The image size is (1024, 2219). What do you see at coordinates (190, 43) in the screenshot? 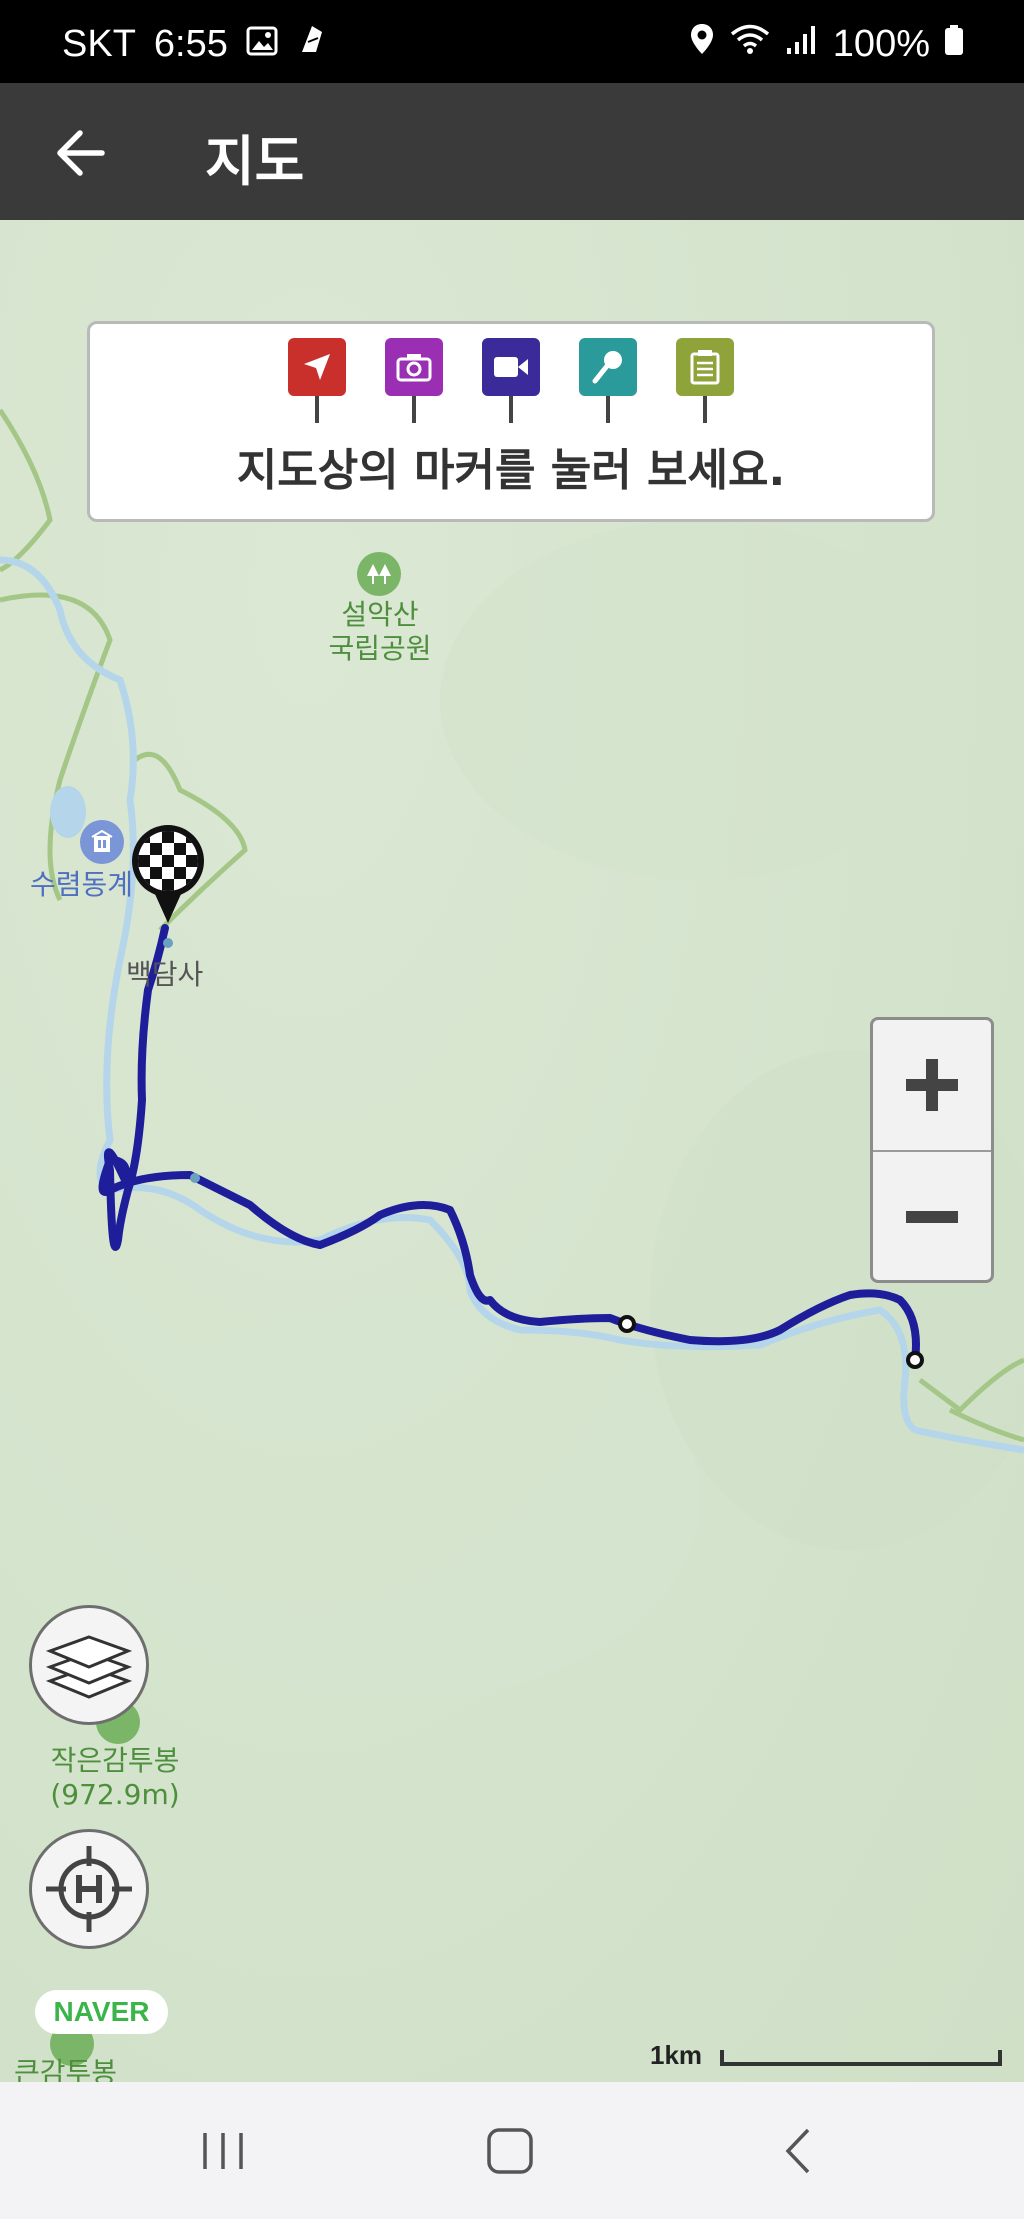
I see `time-label: 6:55` at bounding box center [190, 43].